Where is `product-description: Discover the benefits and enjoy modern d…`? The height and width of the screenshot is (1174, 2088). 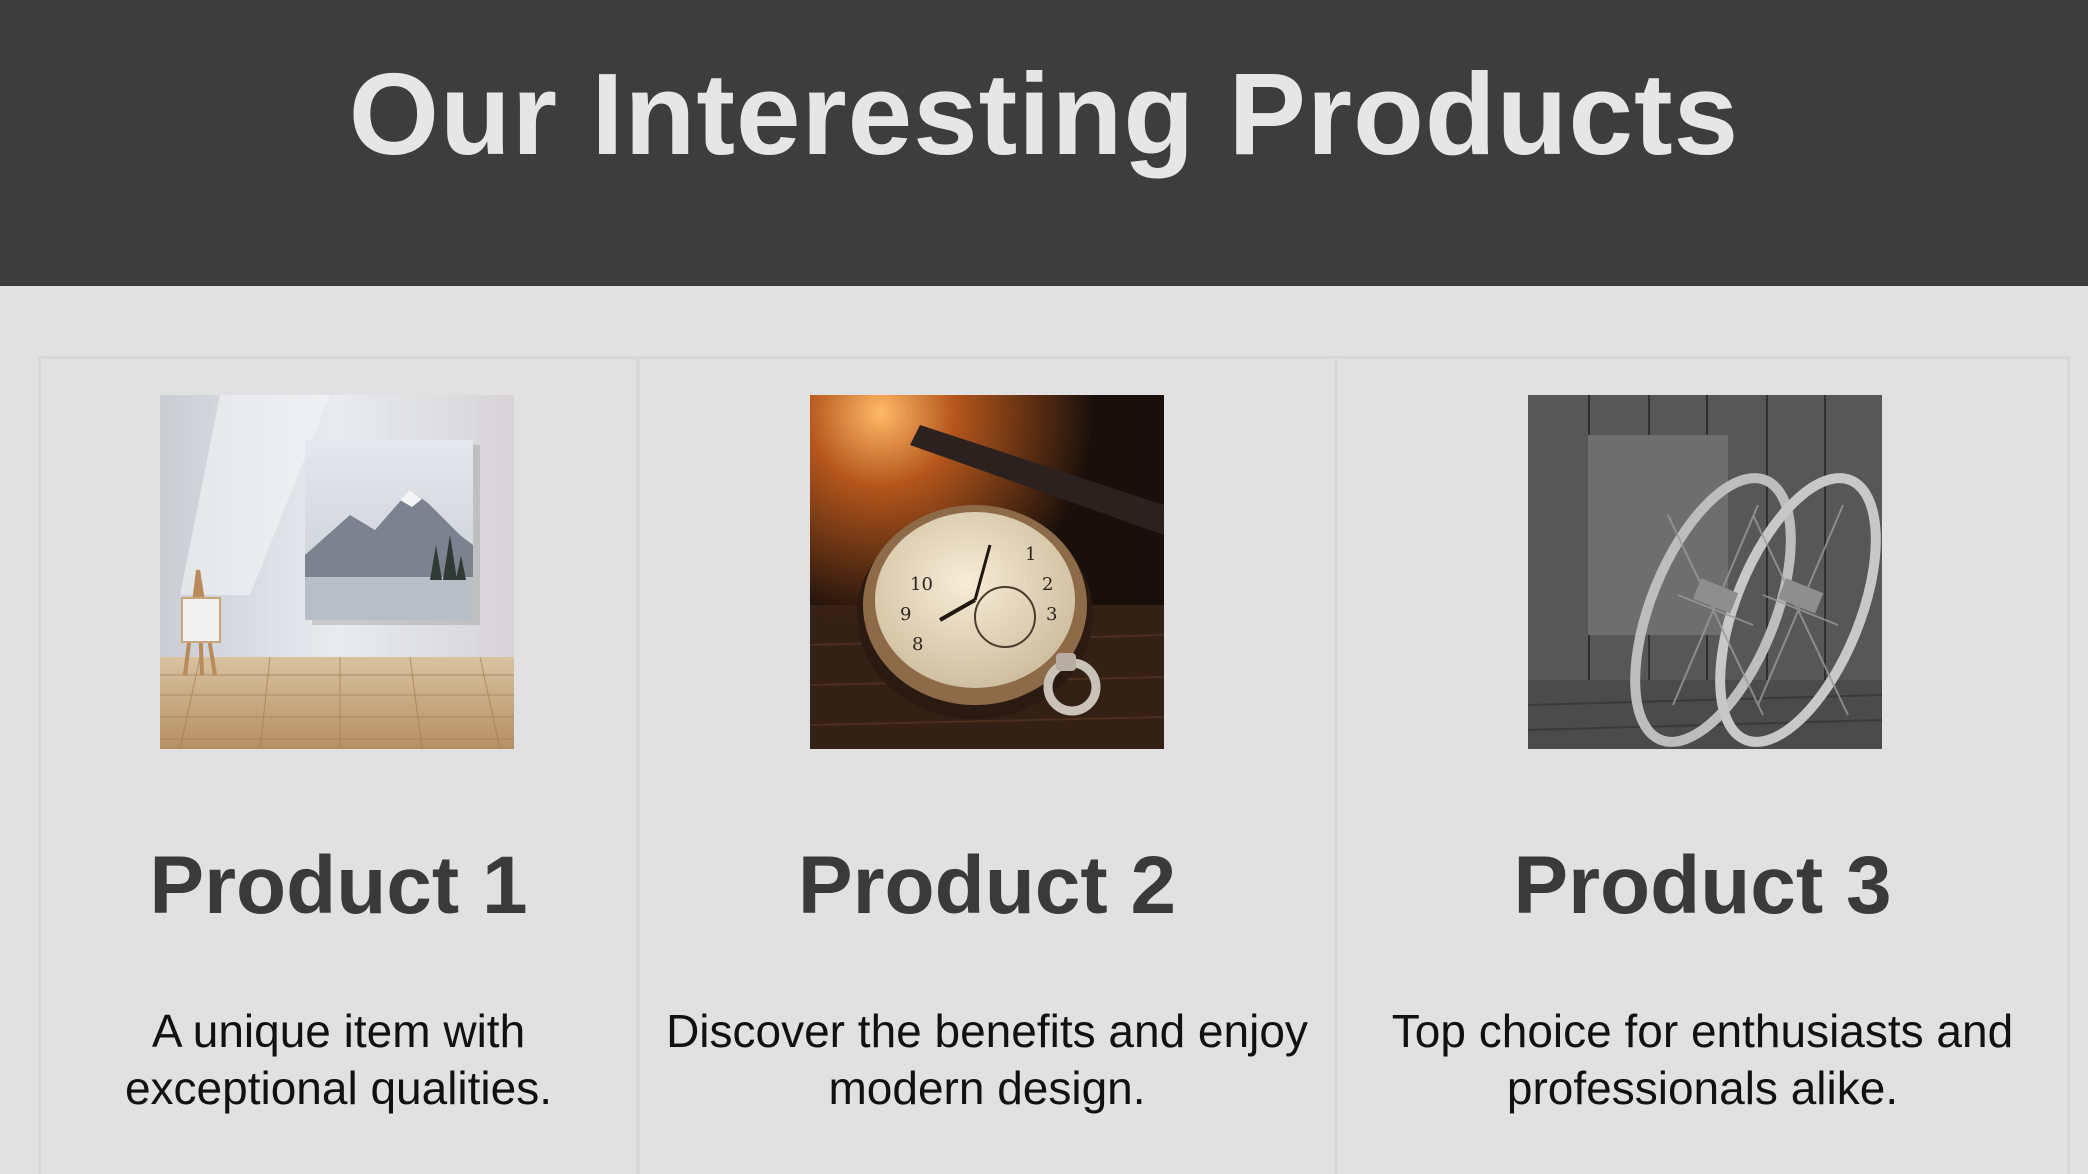 product-description: Discover the benefits and enjoy modern d… is located at coordinates (987, 1059).